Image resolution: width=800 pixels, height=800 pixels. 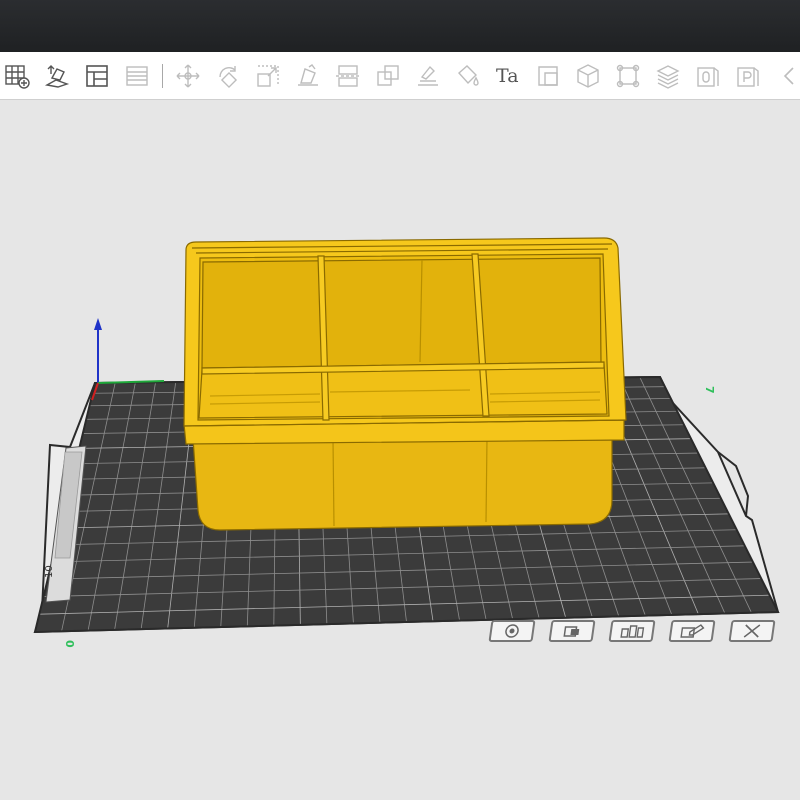 I want to click on edit-plate-icon, so click(x=692, y=631).